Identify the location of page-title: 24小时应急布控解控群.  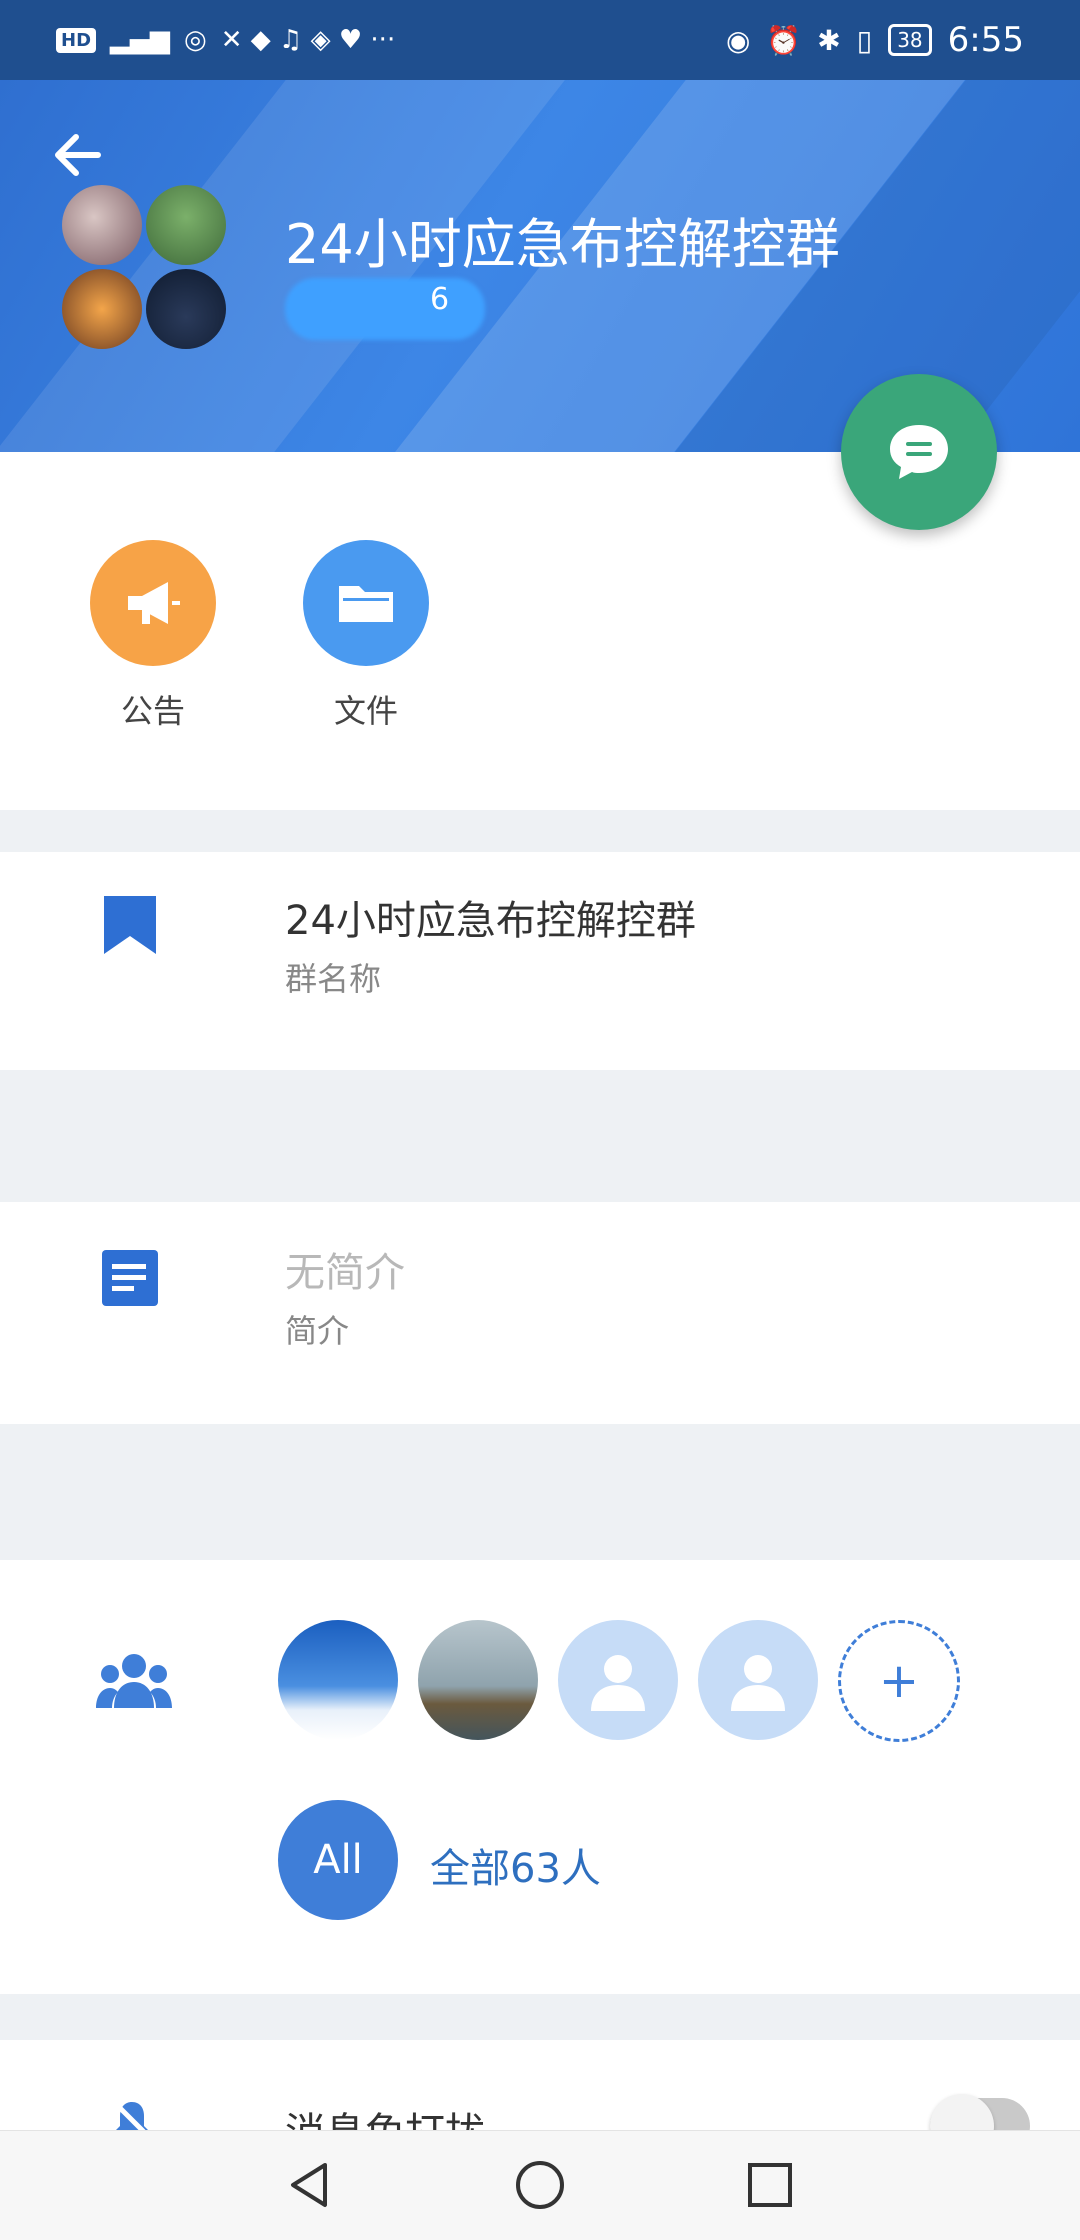
(562, 244).